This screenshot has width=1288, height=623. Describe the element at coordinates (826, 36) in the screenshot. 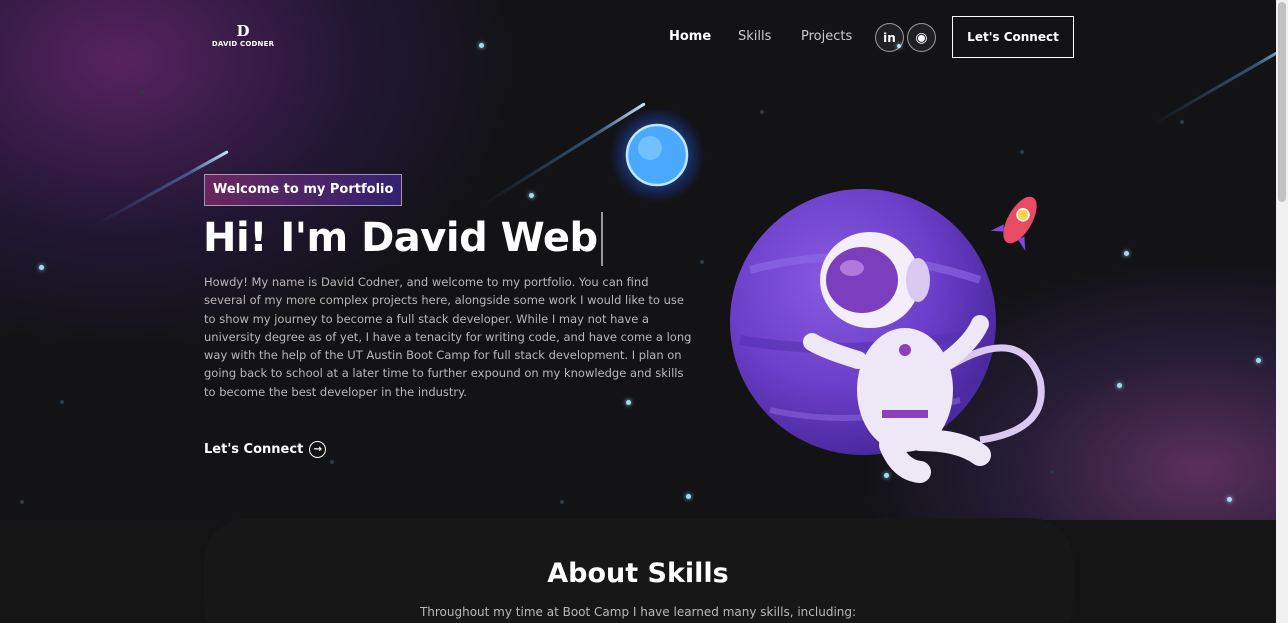

I see `nav-link-projects: Projects` at that location.